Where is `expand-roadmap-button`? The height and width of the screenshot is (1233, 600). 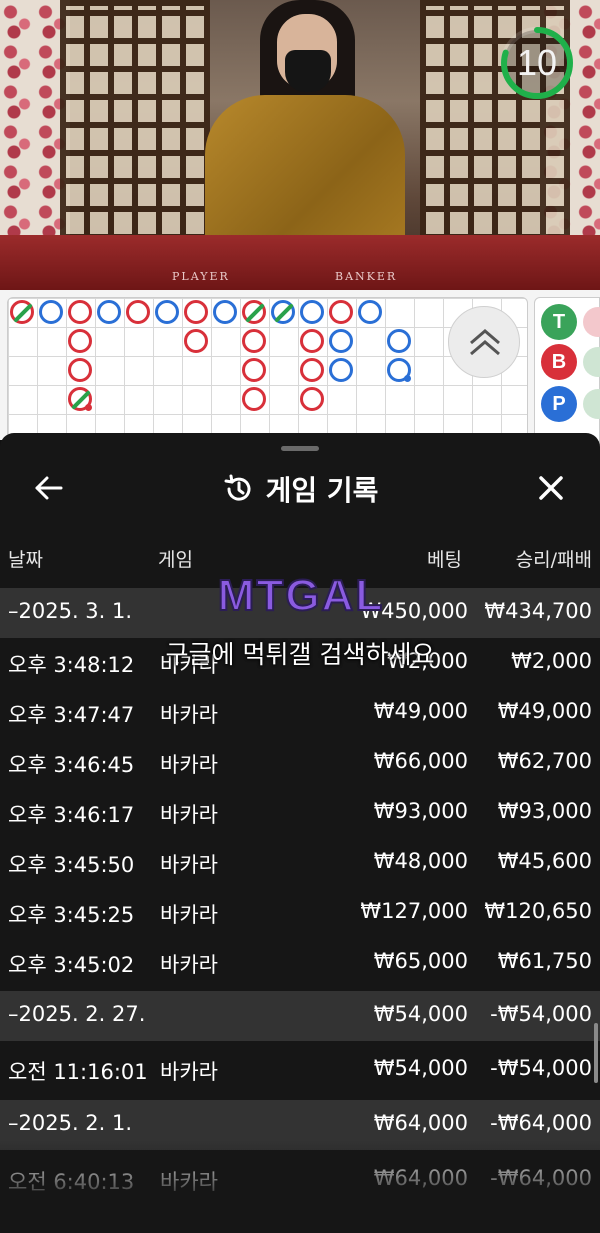 expand-roadmap-button is located at coordinates (484, 342).